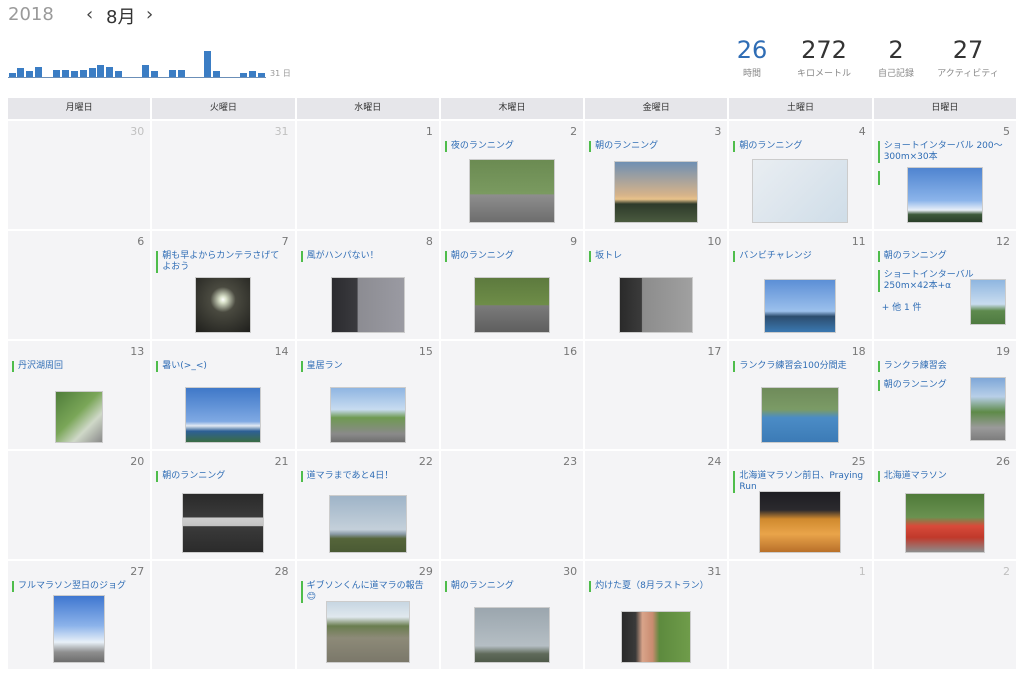 This screenshot has height=676, width=1024. I want to click on calendar-day-friday: 10 坂トレ, so click(657, 285).